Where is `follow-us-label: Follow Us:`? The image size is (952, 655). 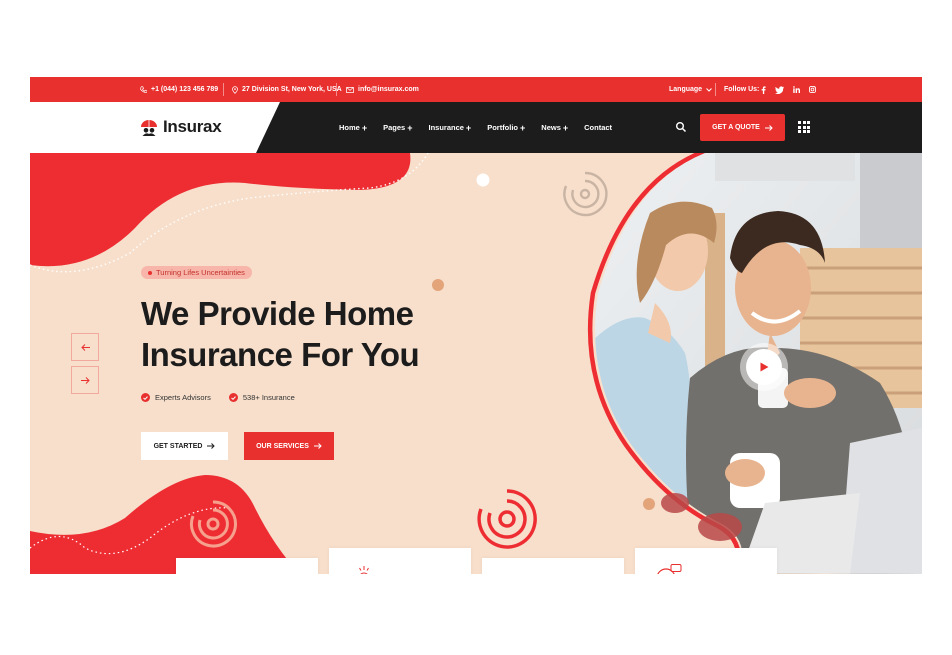 follow-us-label: Follow Us: is located at coordinates (741, 89).